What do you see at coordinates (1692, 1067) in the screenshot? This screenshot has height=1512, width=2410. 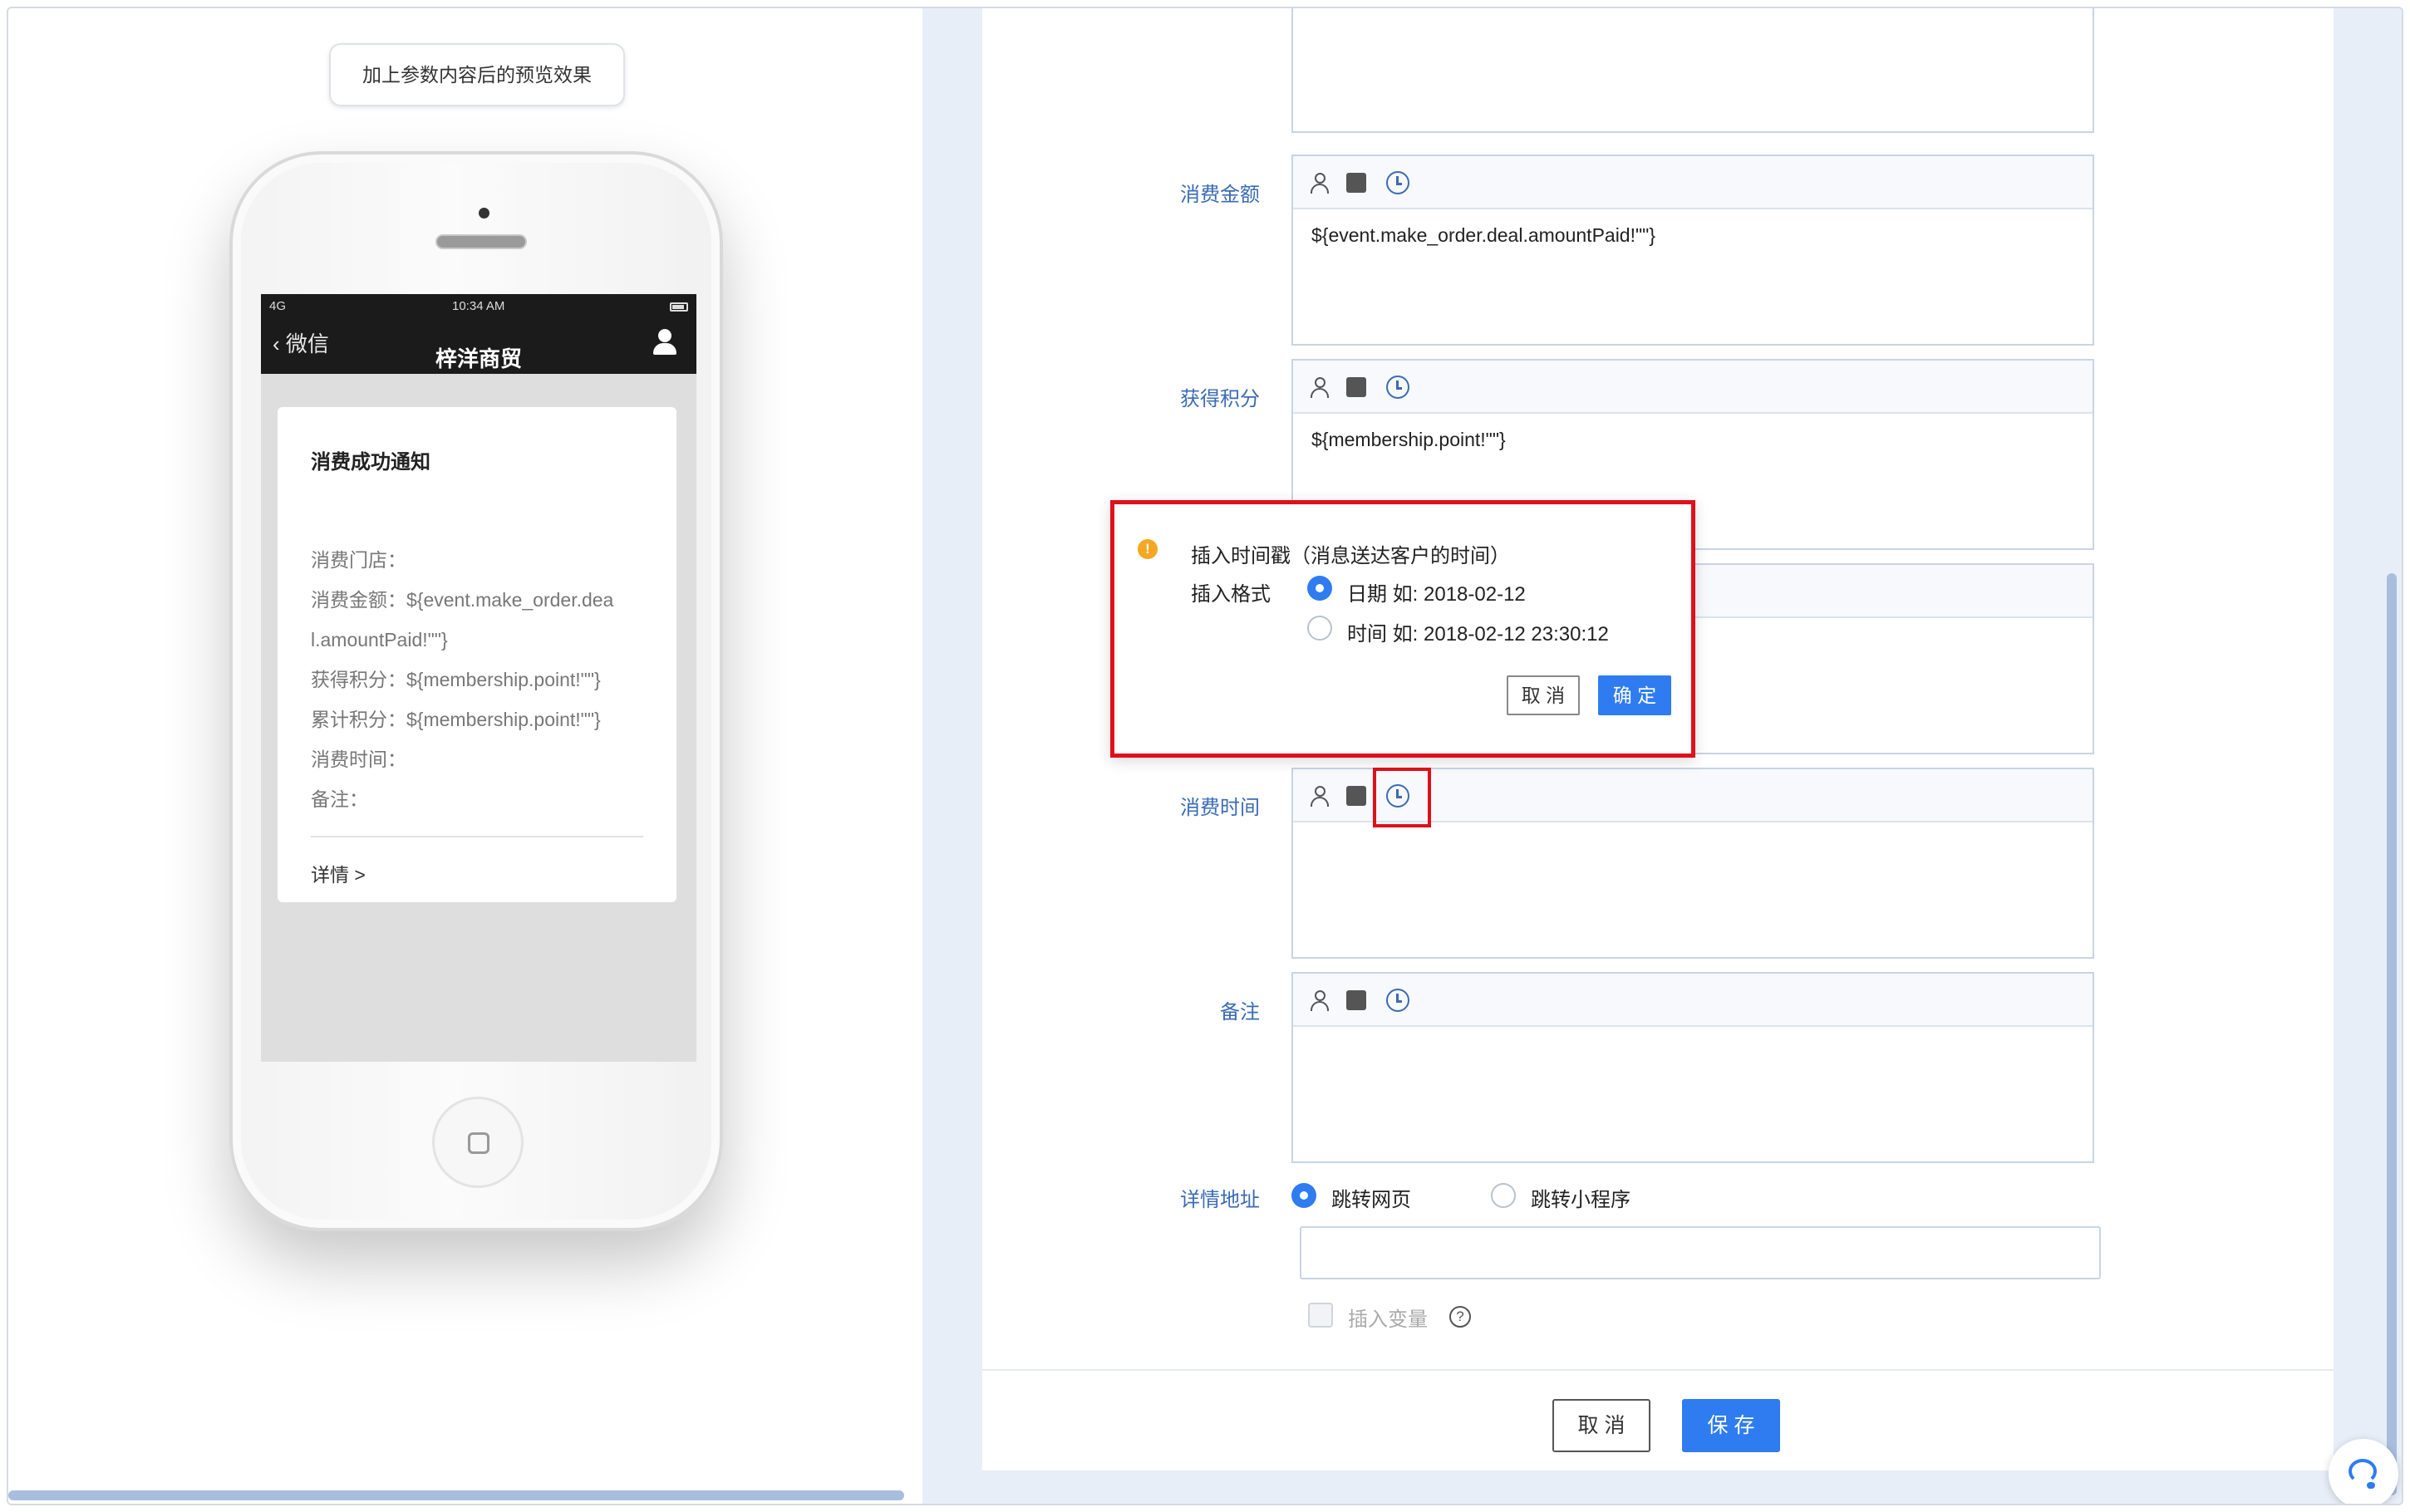 I see `editor-remark` at bounding box center [1692, 1067].